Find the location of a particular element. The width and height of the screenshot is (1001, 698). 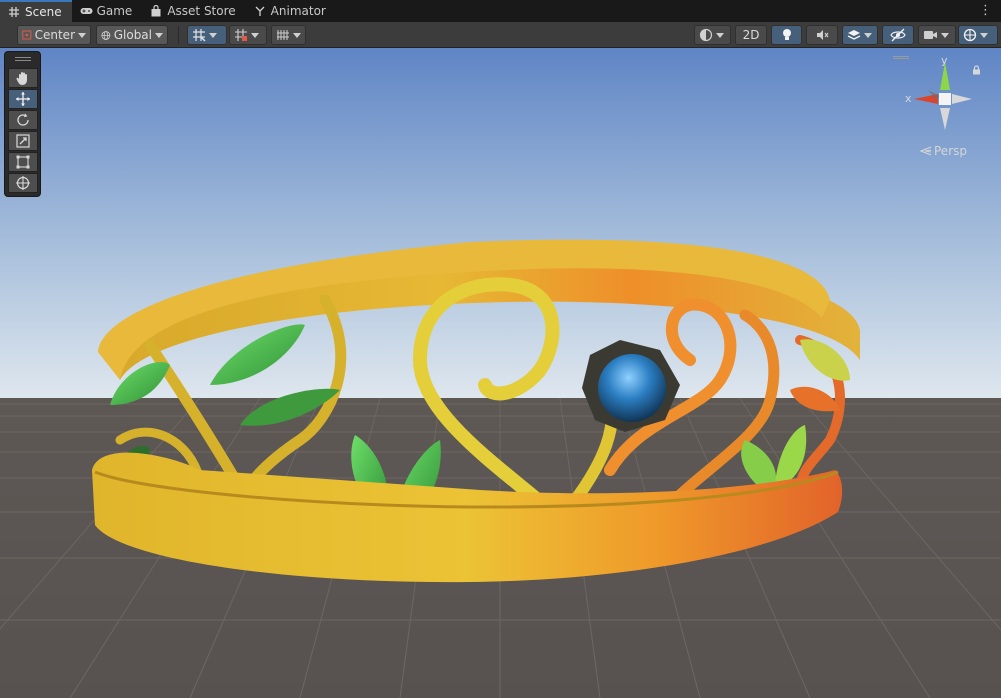

pivot-mode-dropdown: Center is located at coordinates (54, 35).